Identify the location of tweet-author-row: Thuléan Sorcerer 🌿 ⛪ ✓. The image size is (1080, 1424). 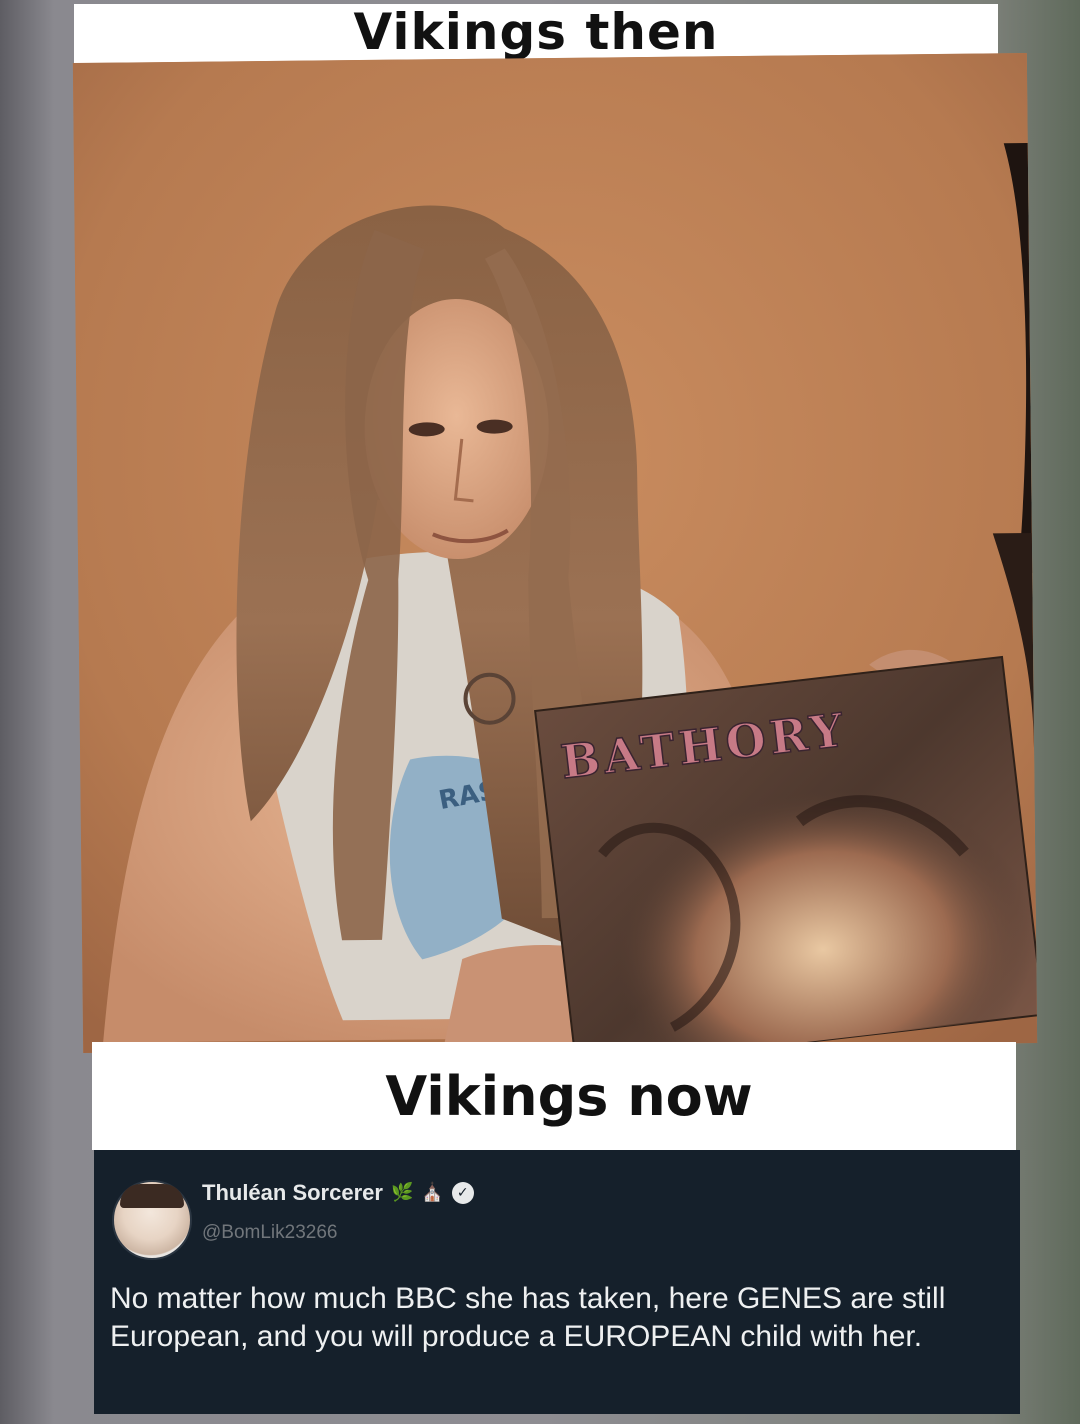
(338, 1193).